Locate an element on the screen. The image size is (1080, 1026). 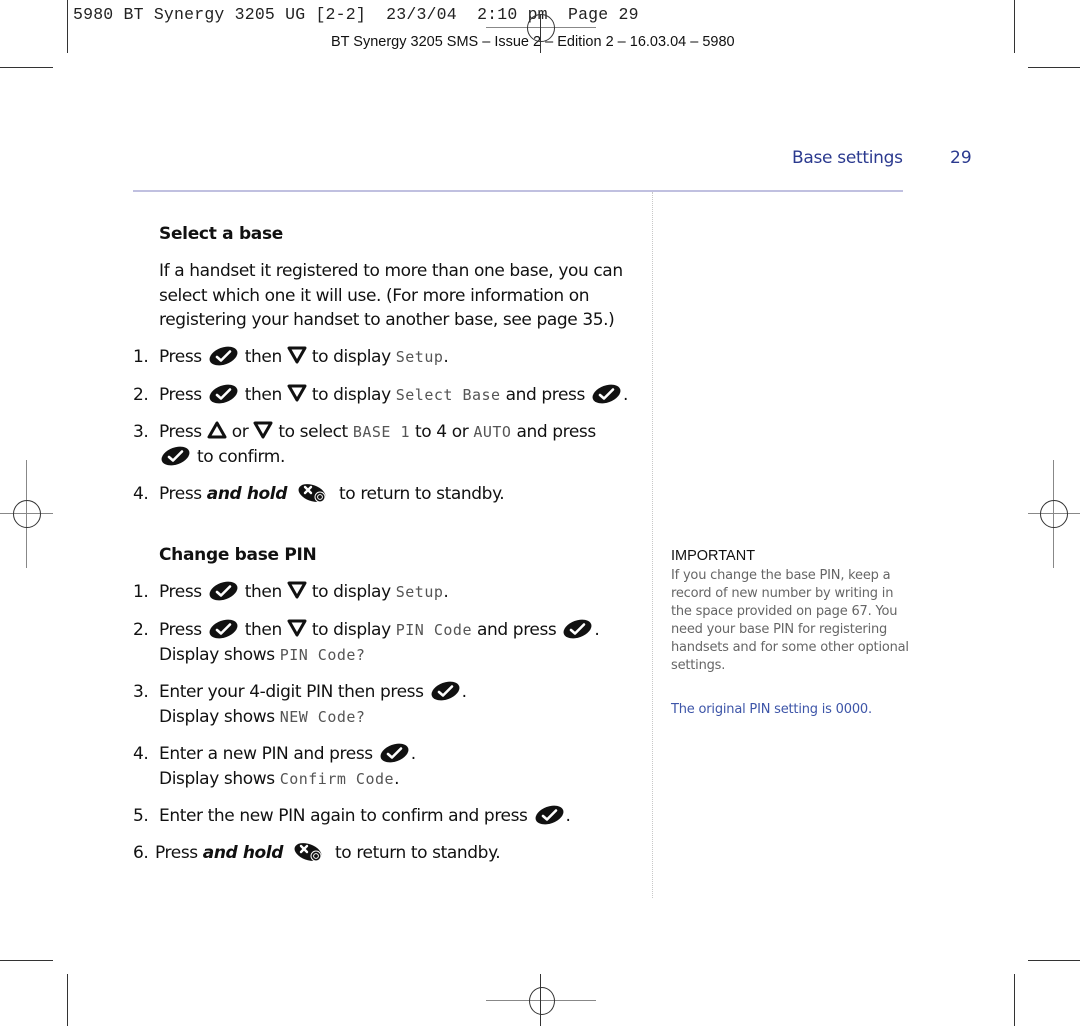
select-base-step-1: 1. Press then to display Setup. is located at coordinates (291, 357).